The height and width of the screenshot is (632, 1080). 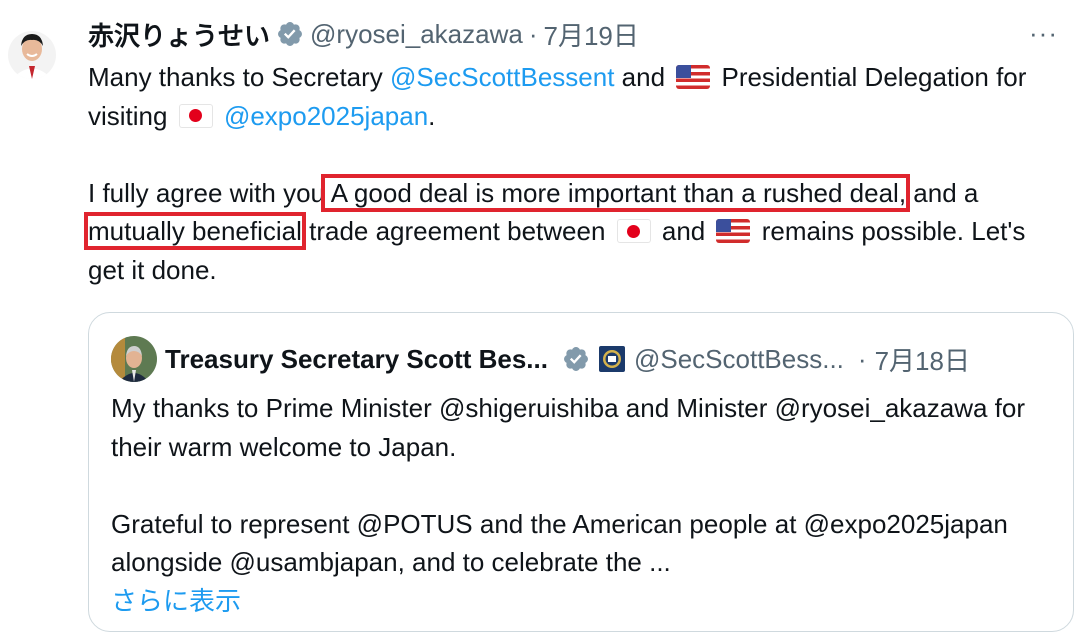 I want to click on quoted-author-avatar, so click(x=134, y=359).